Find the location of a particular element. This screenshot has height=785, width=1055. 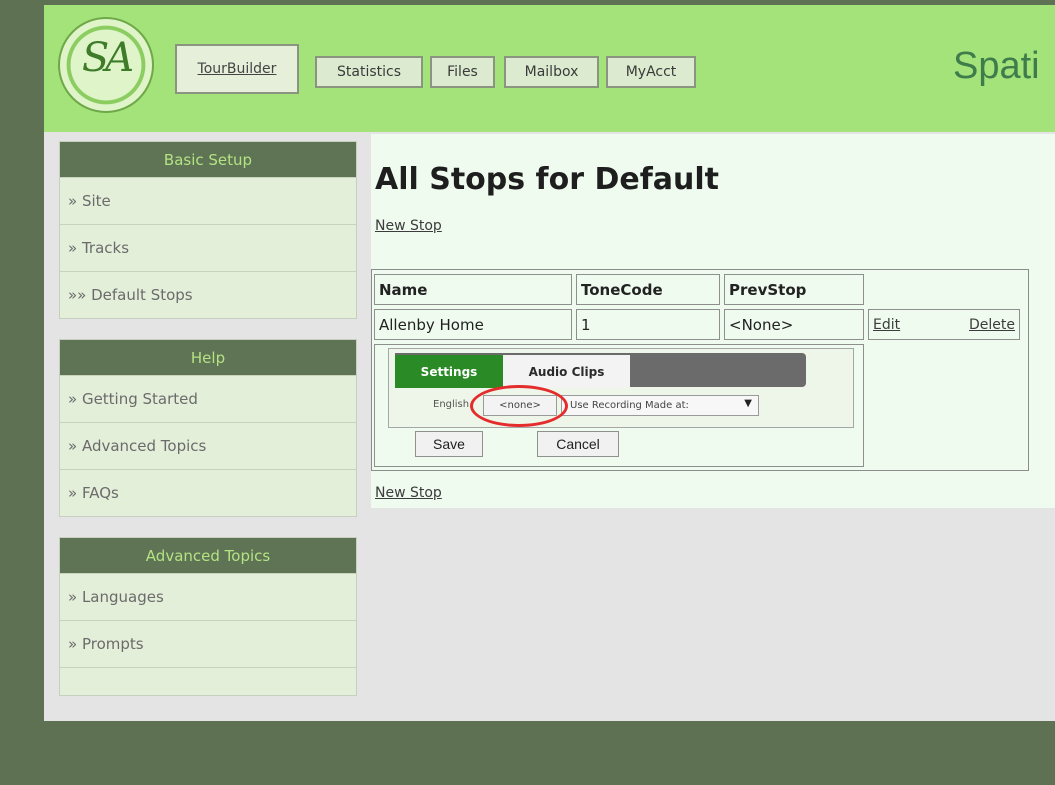

red-highlight-circle is located at coordinates (519, 406).